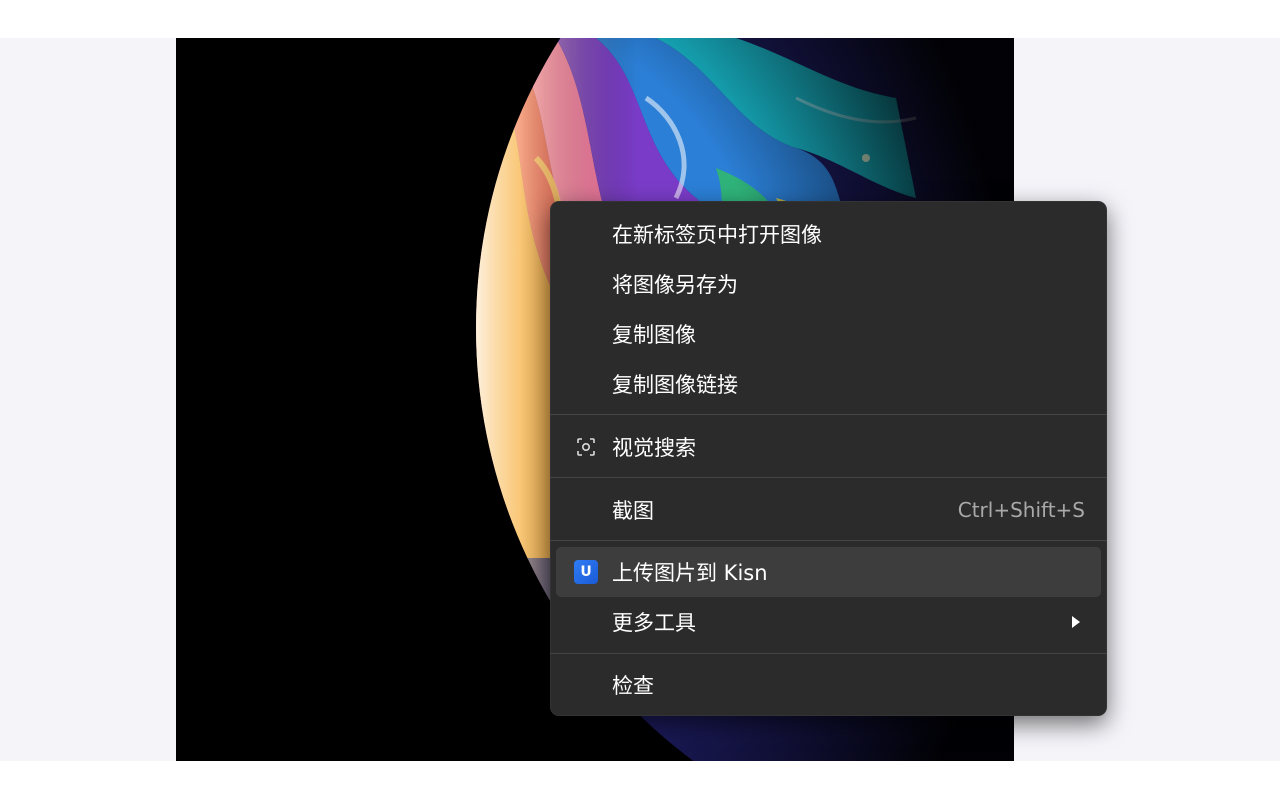  I want to click on menu-item-label: 在新标签页中打开图像, so click(717, 235).